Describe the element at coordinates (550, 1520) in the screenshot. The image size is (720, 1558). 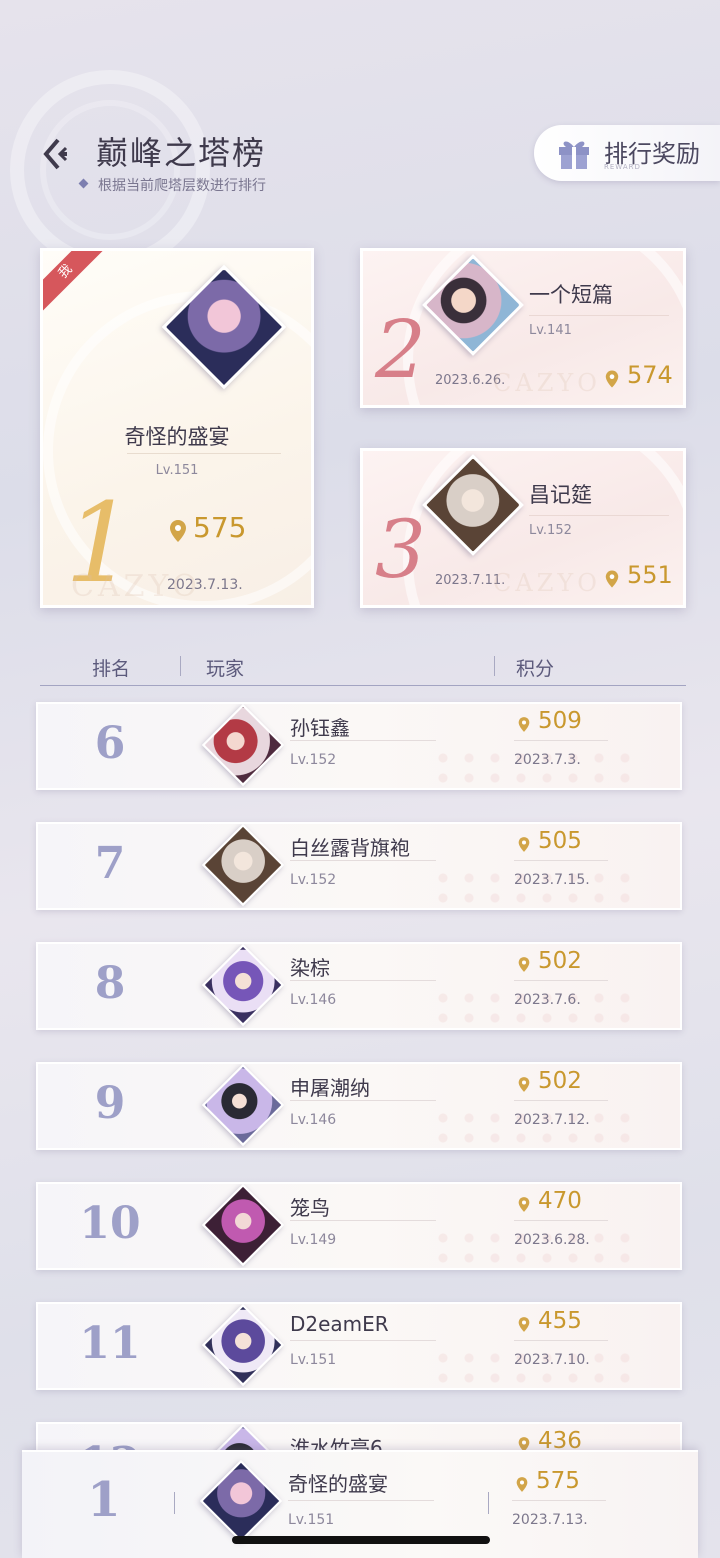
I see `record-date: 2023.7.13.` at that location.